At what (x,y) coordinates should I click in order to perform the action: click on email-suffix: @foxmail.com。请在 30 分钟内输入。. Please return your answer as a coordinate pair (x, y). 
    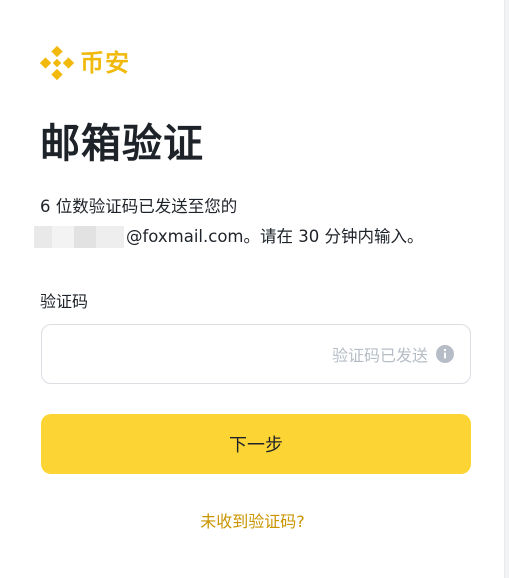
    Looking at the image, I should click on (275, 236).